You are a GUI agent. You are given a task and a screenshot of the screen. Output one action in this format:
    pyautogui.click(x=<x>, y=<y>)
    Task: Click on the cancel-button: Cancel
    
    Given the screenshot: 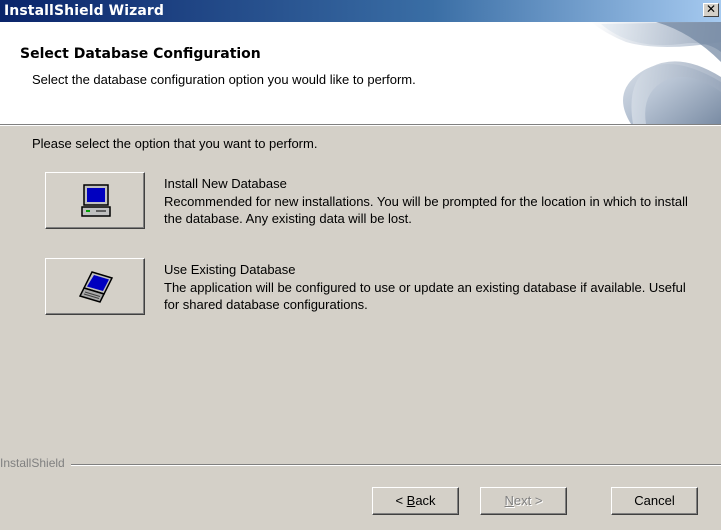 What is the action you would take?
    pyautogui.click(x=654, y=501)
    